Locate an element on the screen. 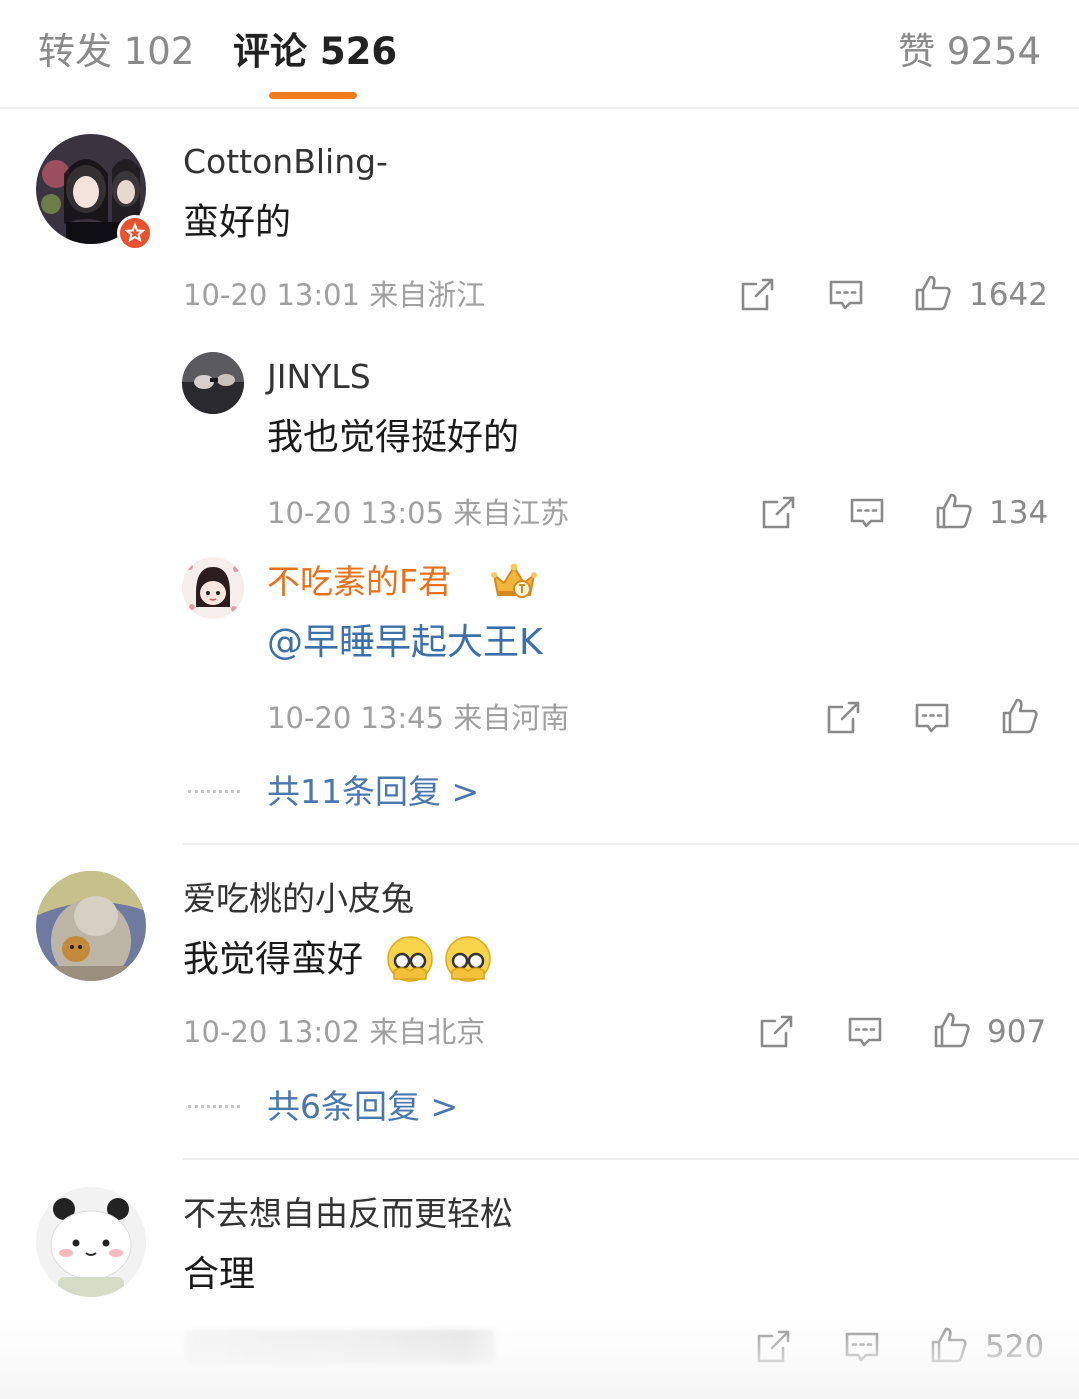 This screenshot has width=1079, height=1399. reply-meta: 10-20 13:05 来自江苏 is located at coordinates (418, 513).